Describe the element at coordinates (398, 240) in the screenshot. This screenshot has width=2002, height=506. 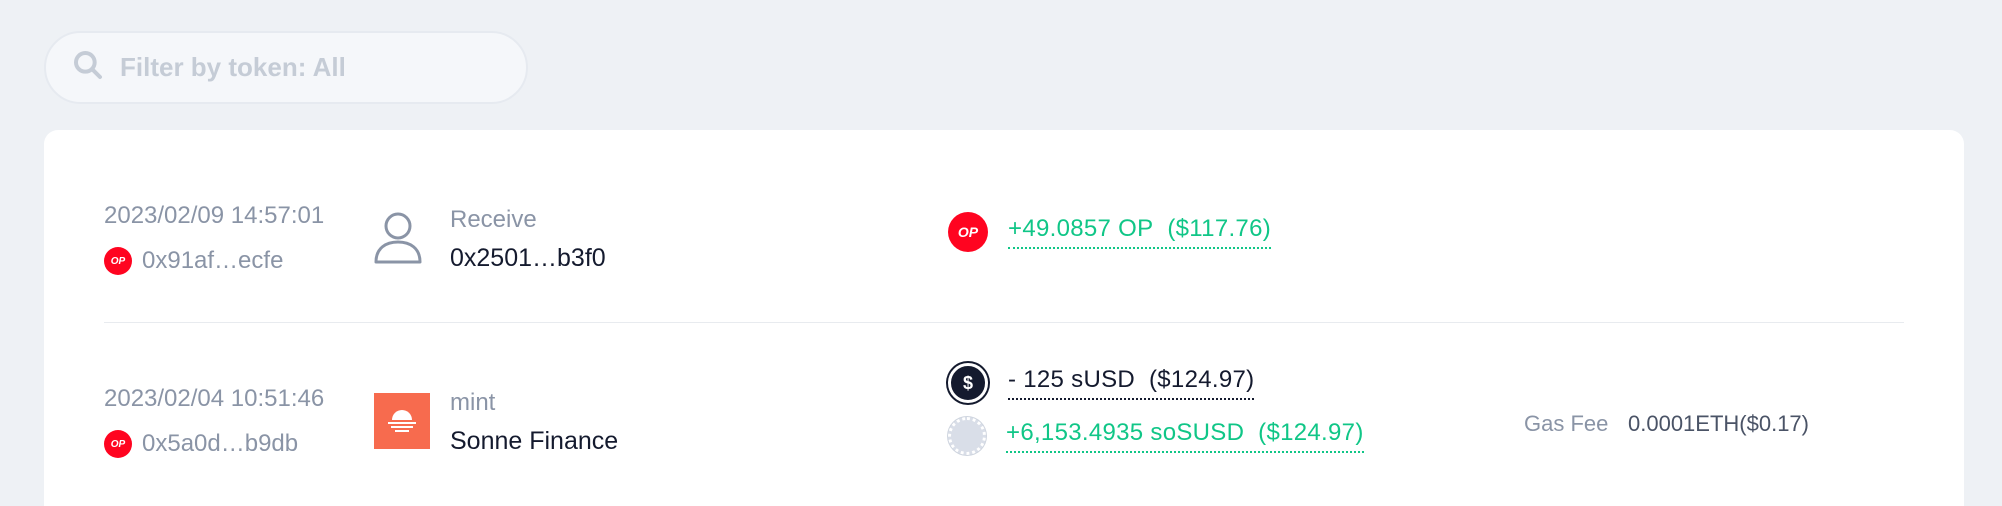
I see `user-icon` at that location.